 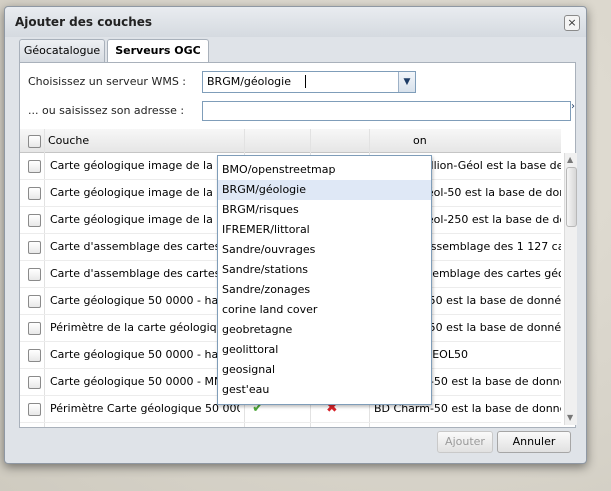 What do you see at coordinates (406, 82) in the screenshot?
I see `chevron-down-icon: ▼` at bounding box center [406, 82].